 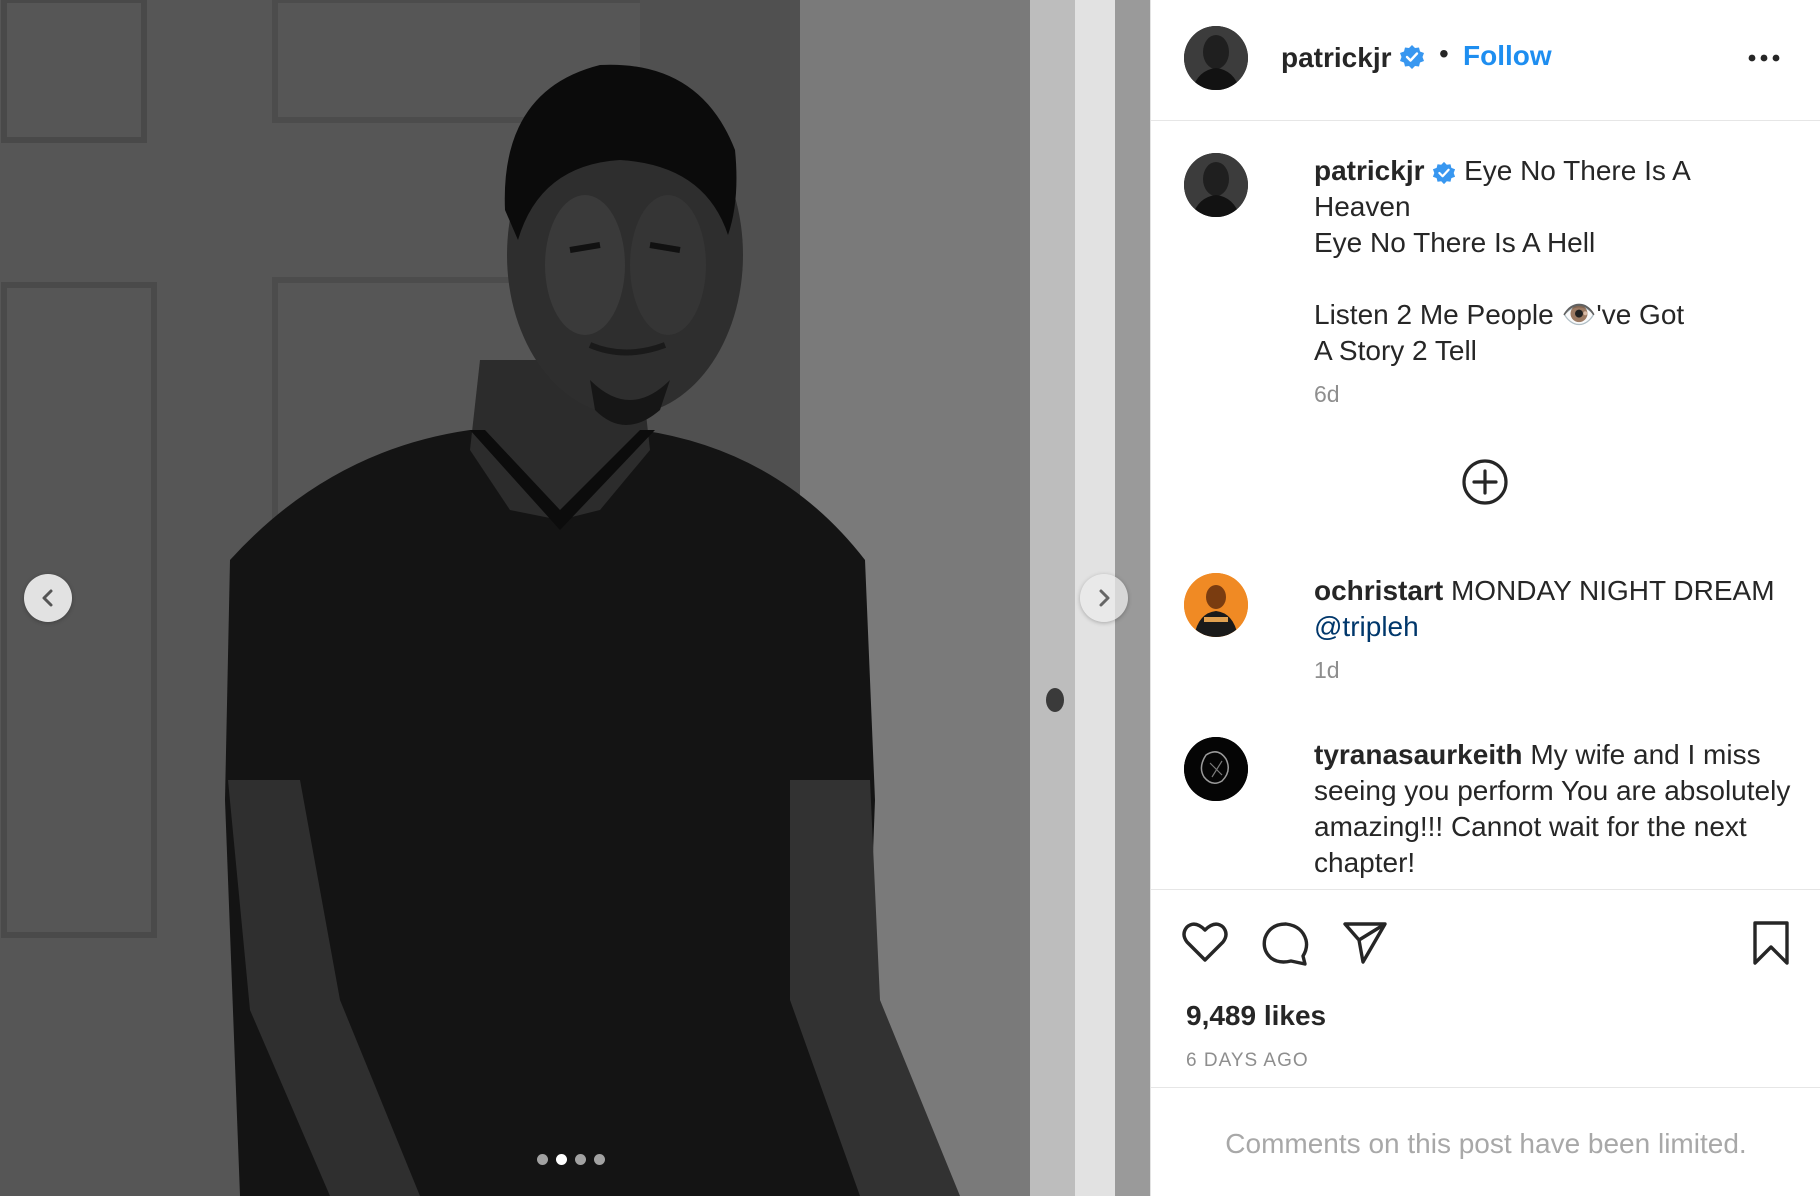 I want to click on carousel-indicator, so click(x=571, y=1159).